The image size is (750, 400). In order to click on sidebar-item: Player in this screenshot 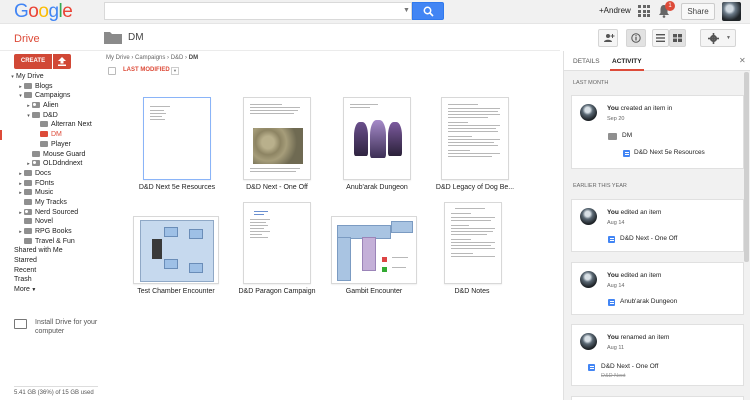, I will do `click(50, 145)`.